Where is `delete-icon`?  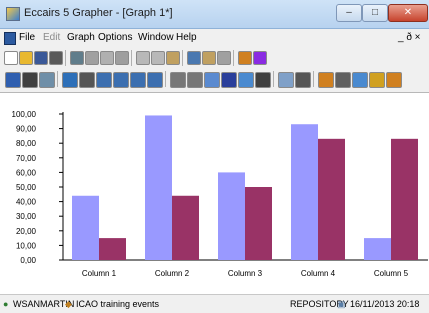 delete-icon is located at coordinates (107, 58).